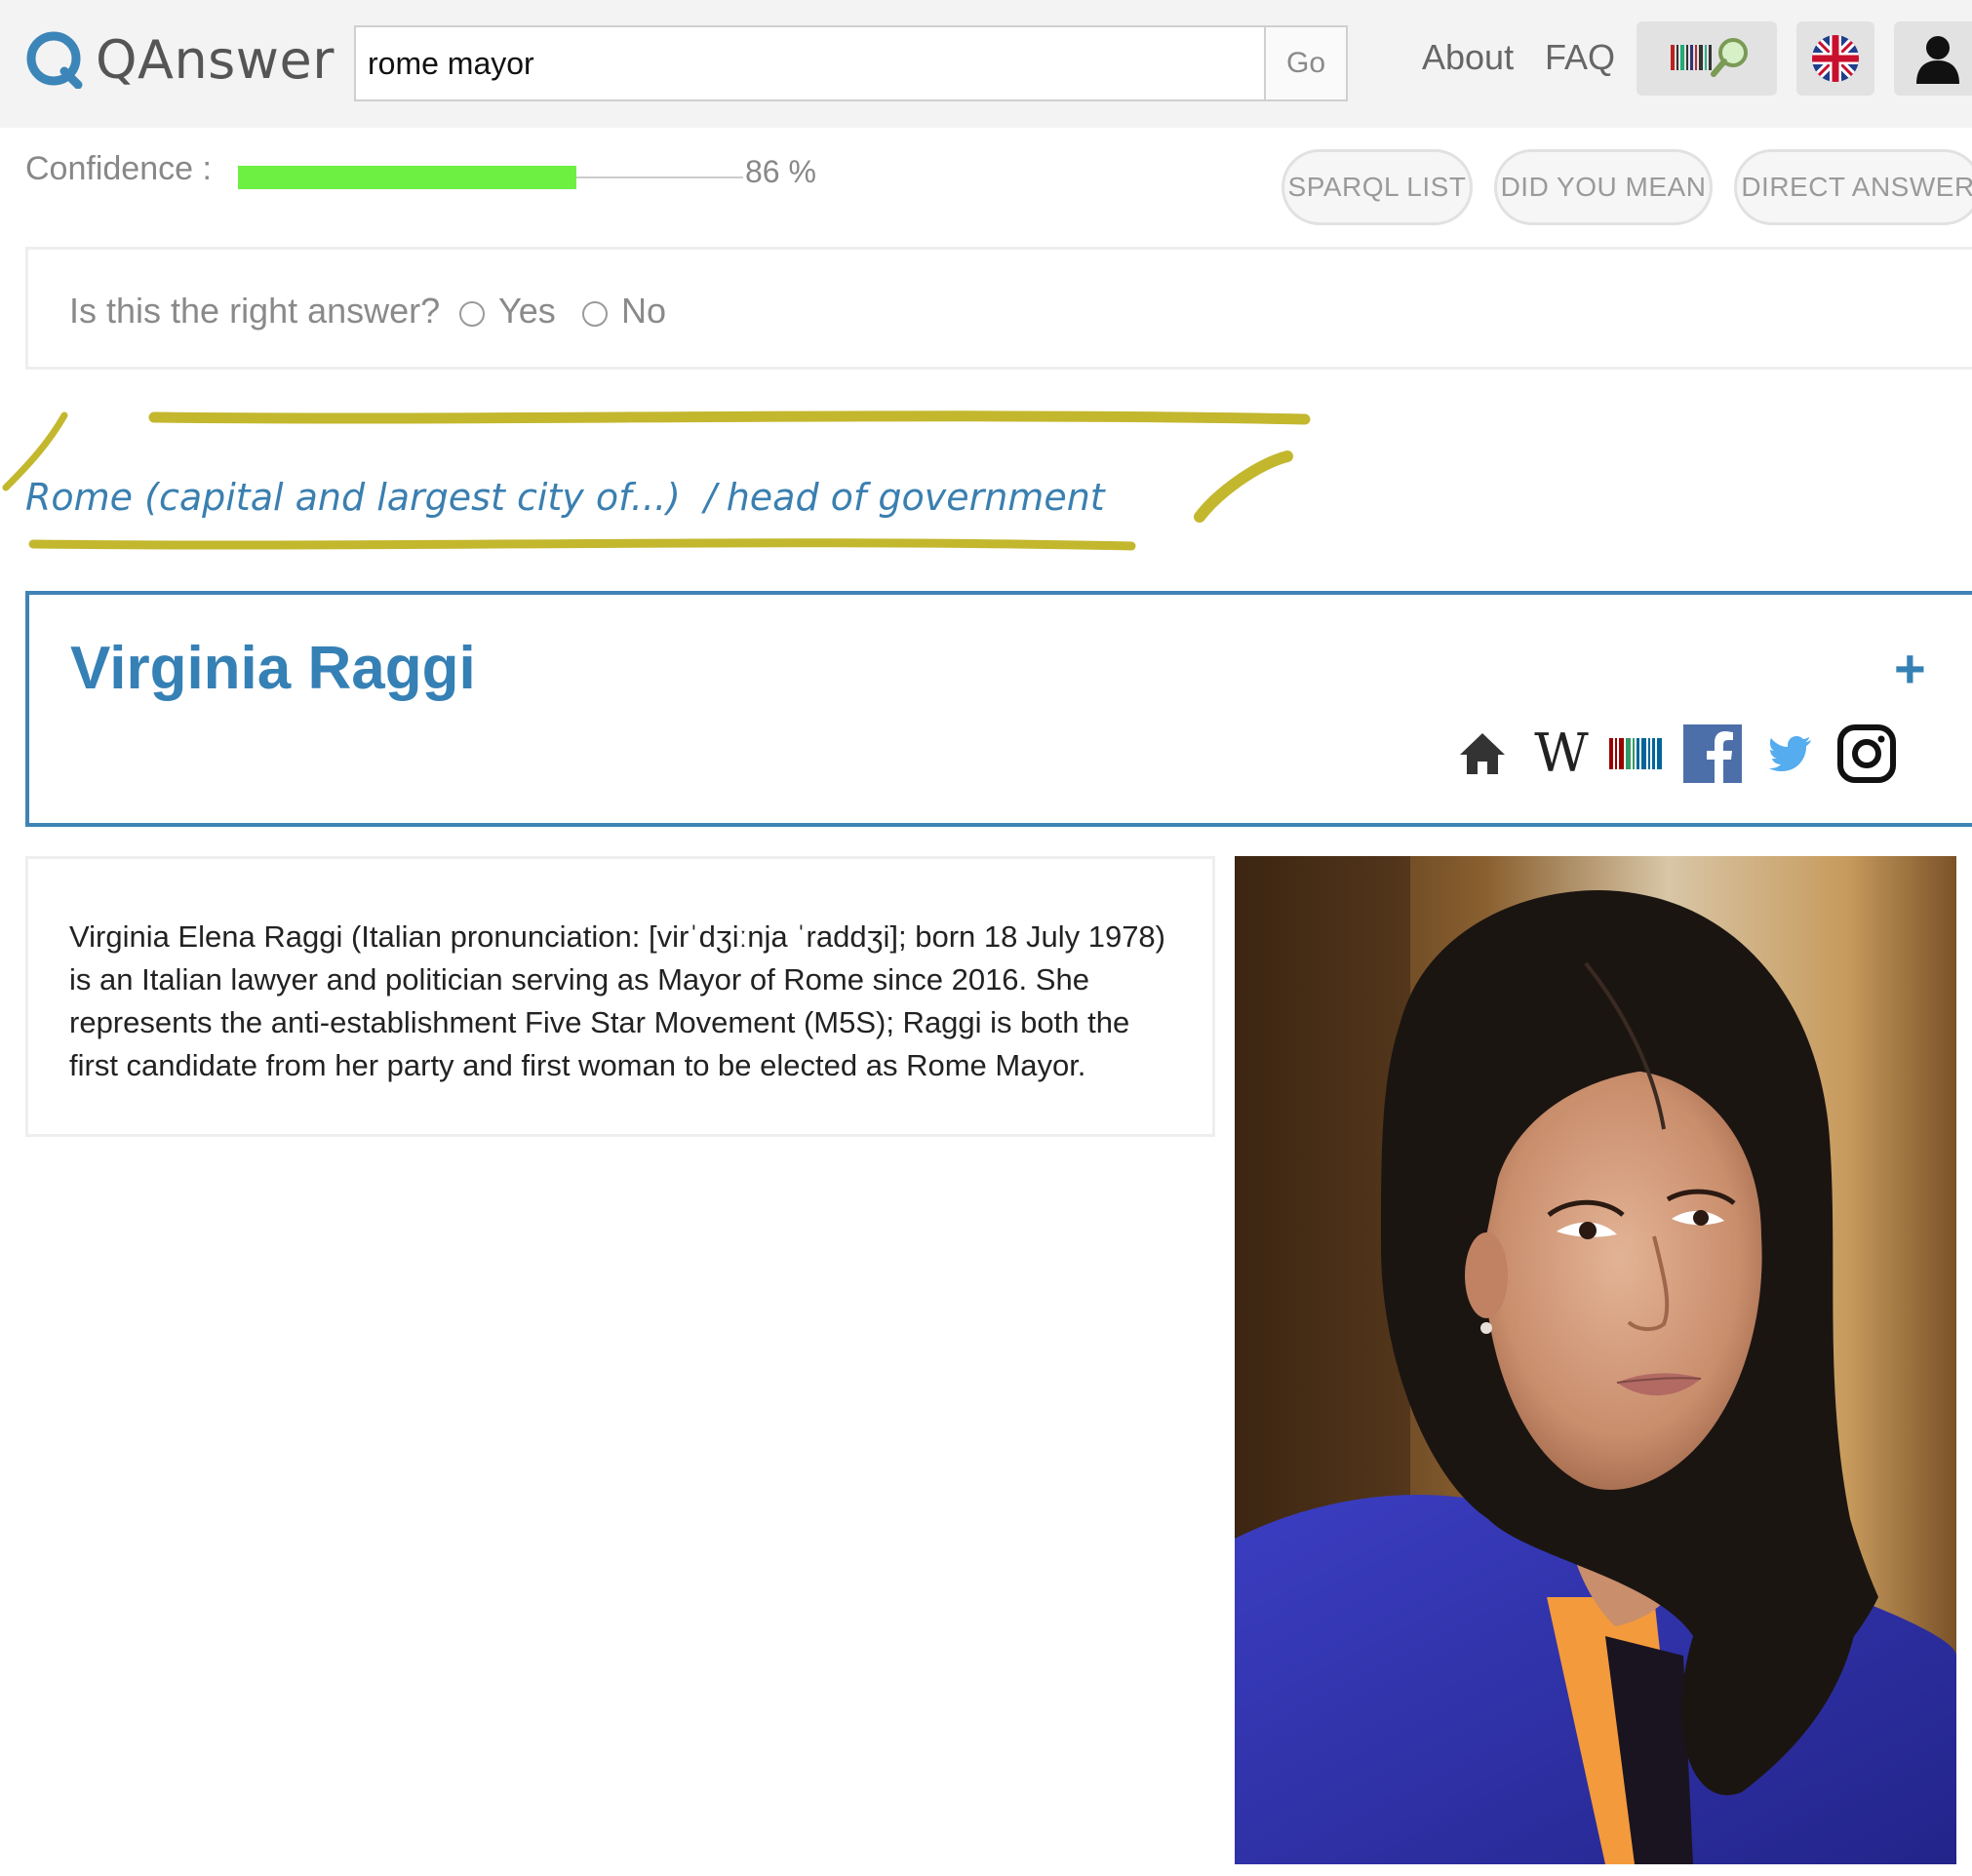  Describe the element at coordinates (472, 314) in the screenshot. I see `yes-radio` at that location.